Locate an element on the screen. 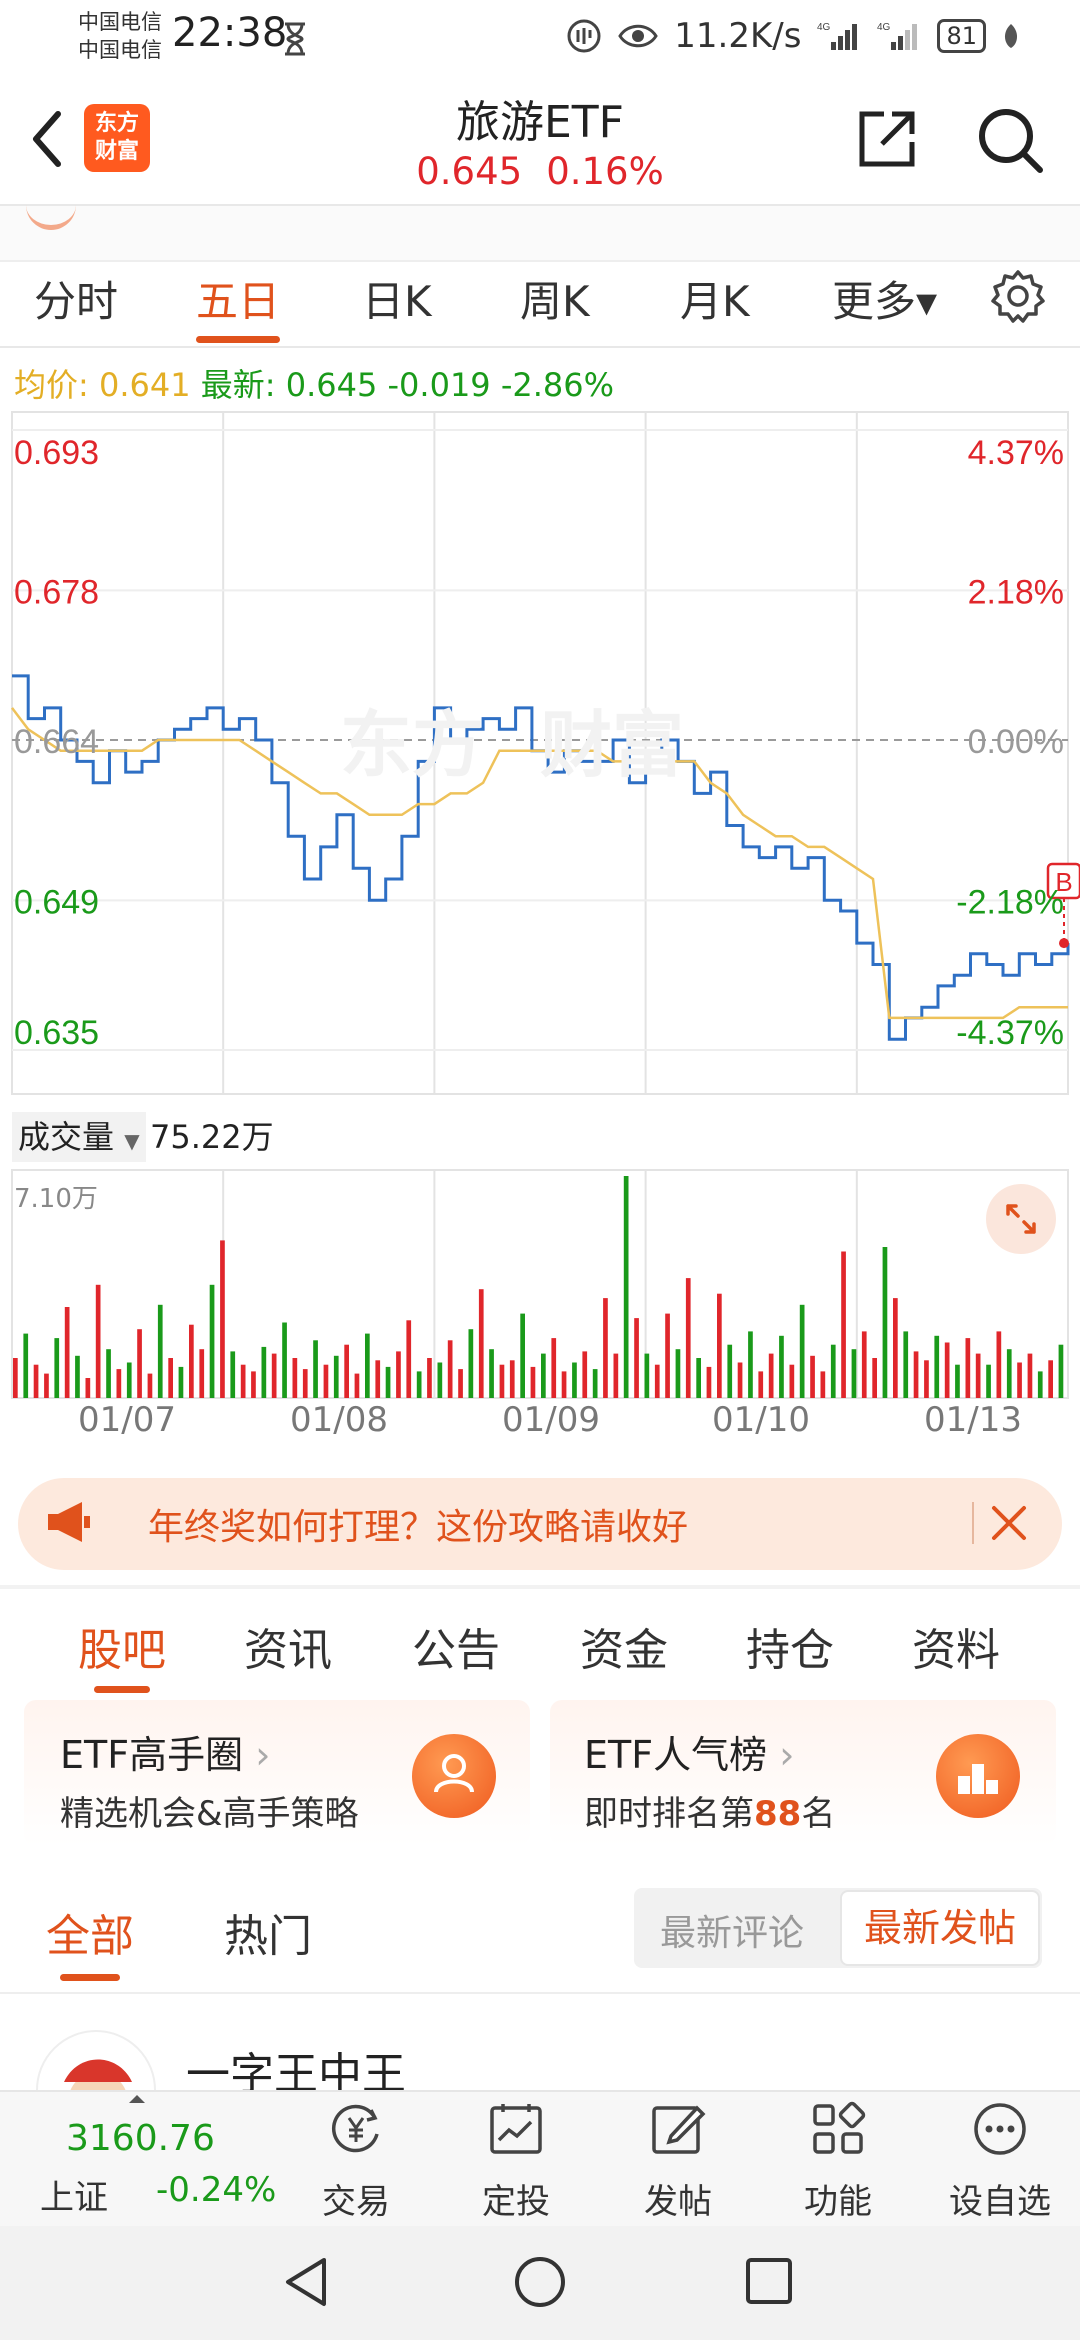 This screenshot has height=2340, width=1080. index-name: 上证 is located at coordinates (74, 2194).